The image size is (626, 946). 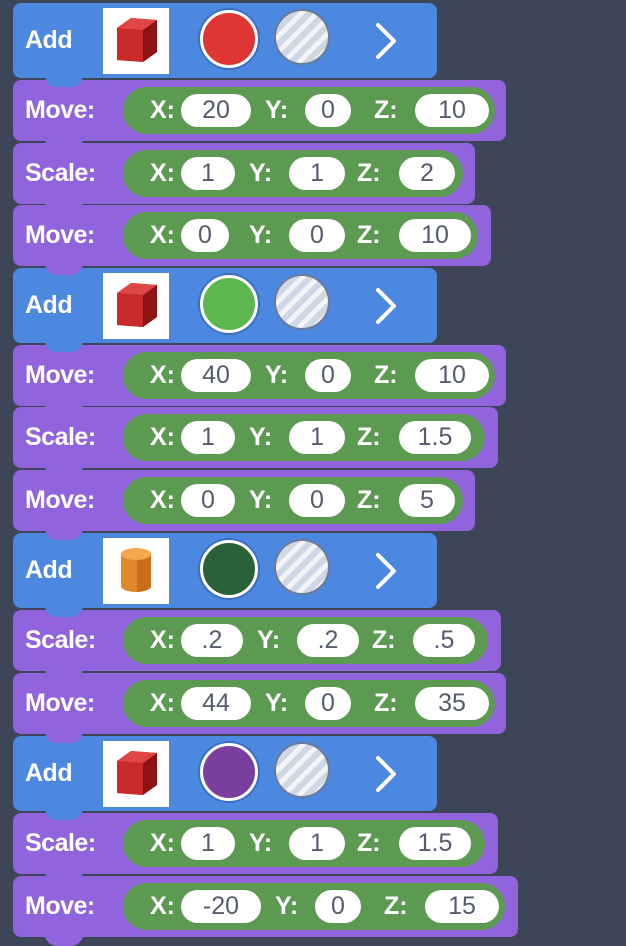 I want to click on move-block: Move: X: 20 Y: 0 Z: 10, so click(x=259, y=115).